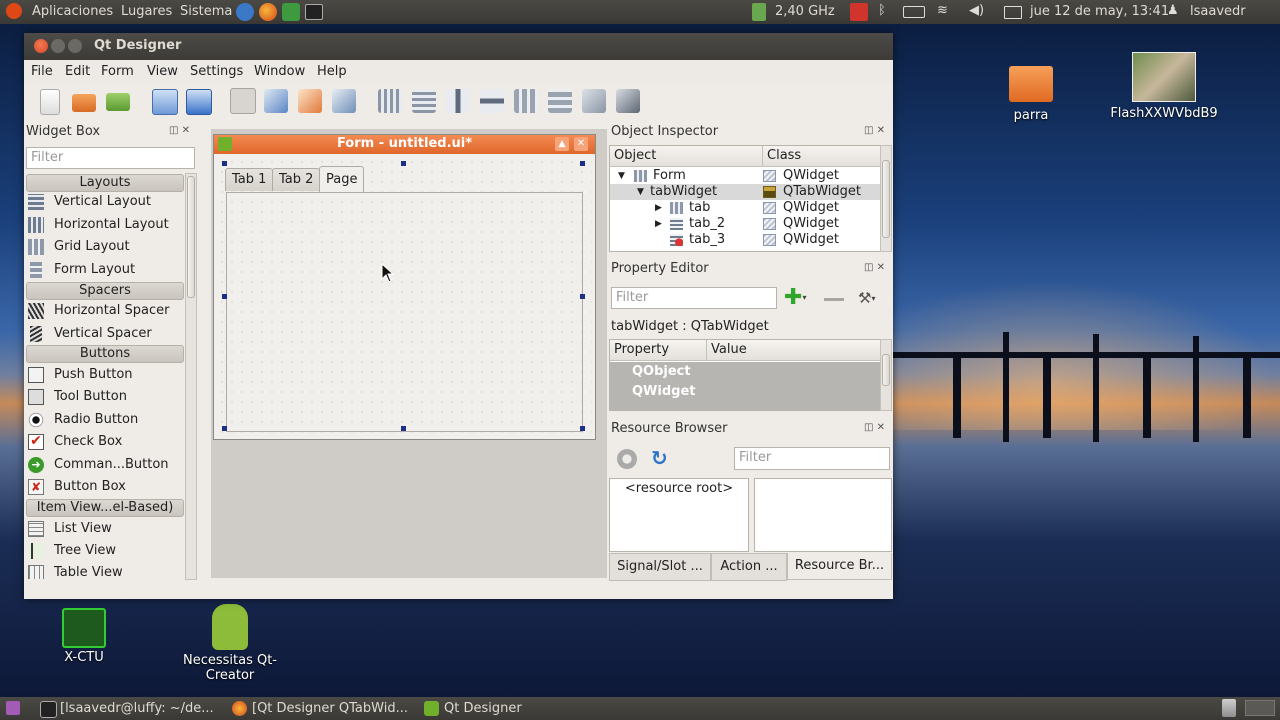 This screenshot has height=720, width=1280. What do you see at coordinates (797, 298) in the screenshot?
I see `add-property-icon: ✚▾` at bounding box center [797, 298].